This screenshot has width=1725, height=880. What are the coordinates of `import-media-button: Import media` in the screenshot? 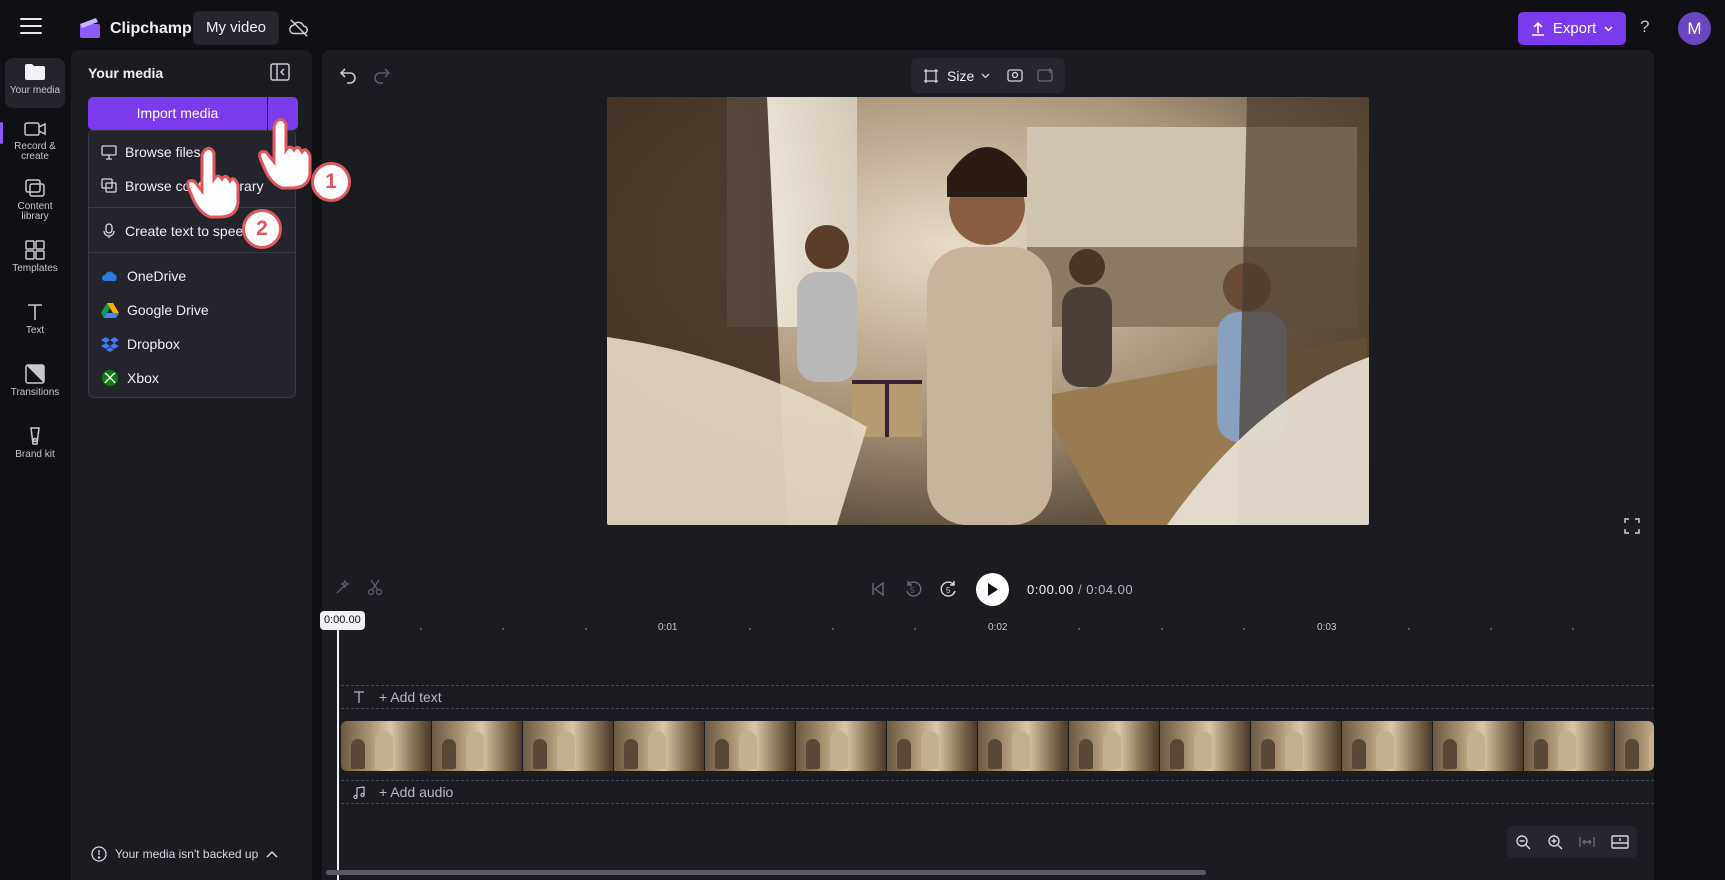 It's located at (177, 113).